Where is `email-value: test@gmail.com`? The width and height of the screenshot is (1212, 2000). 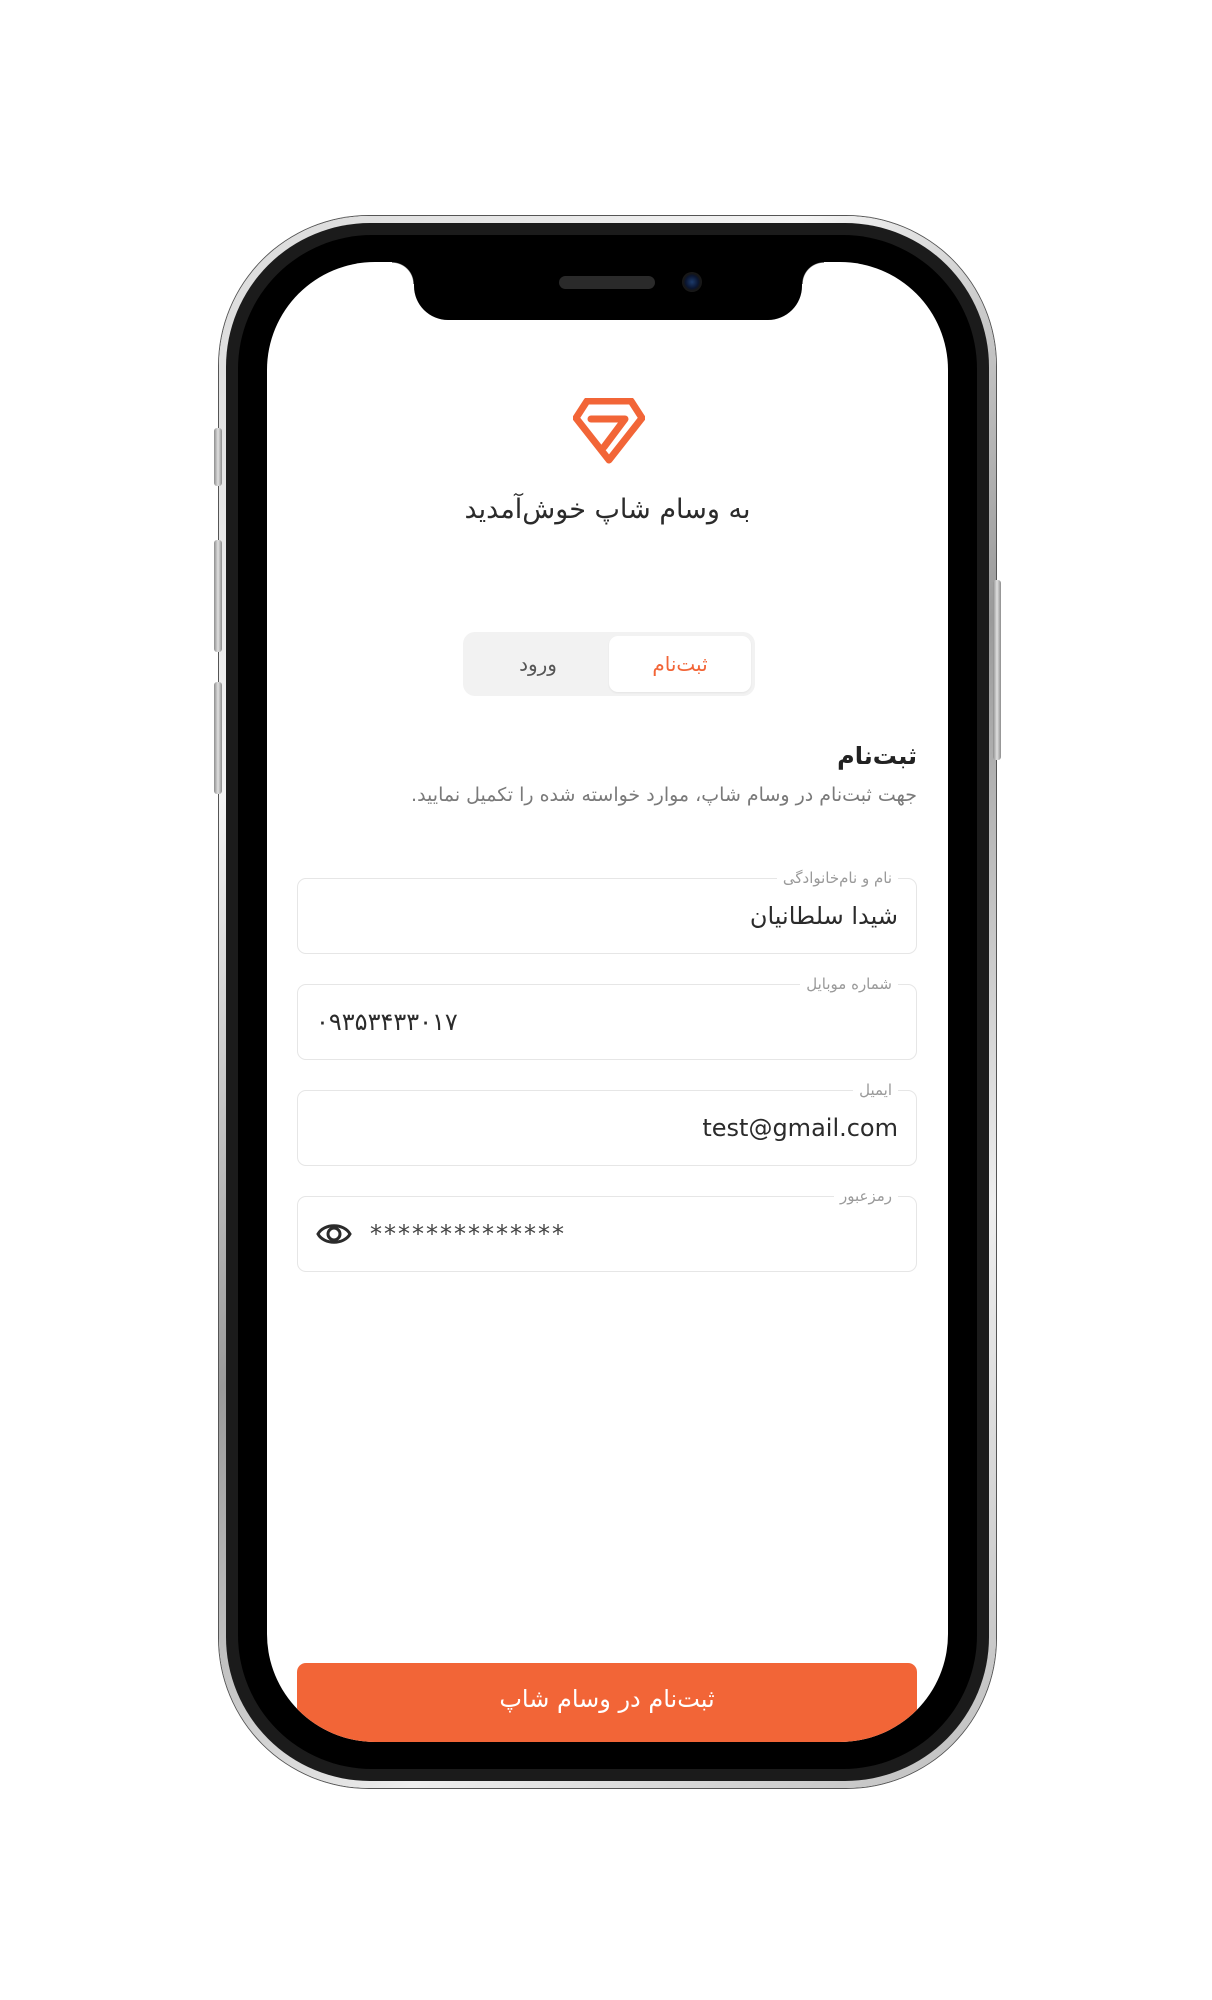 email-value: test@gmail.com is located at coordinates (800, 1128).